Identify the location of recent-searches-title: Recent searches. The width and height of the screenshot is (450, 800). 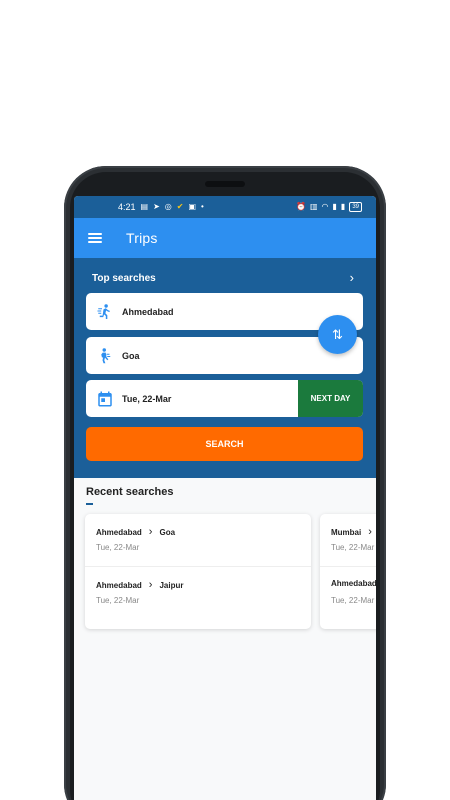
(130, 492).